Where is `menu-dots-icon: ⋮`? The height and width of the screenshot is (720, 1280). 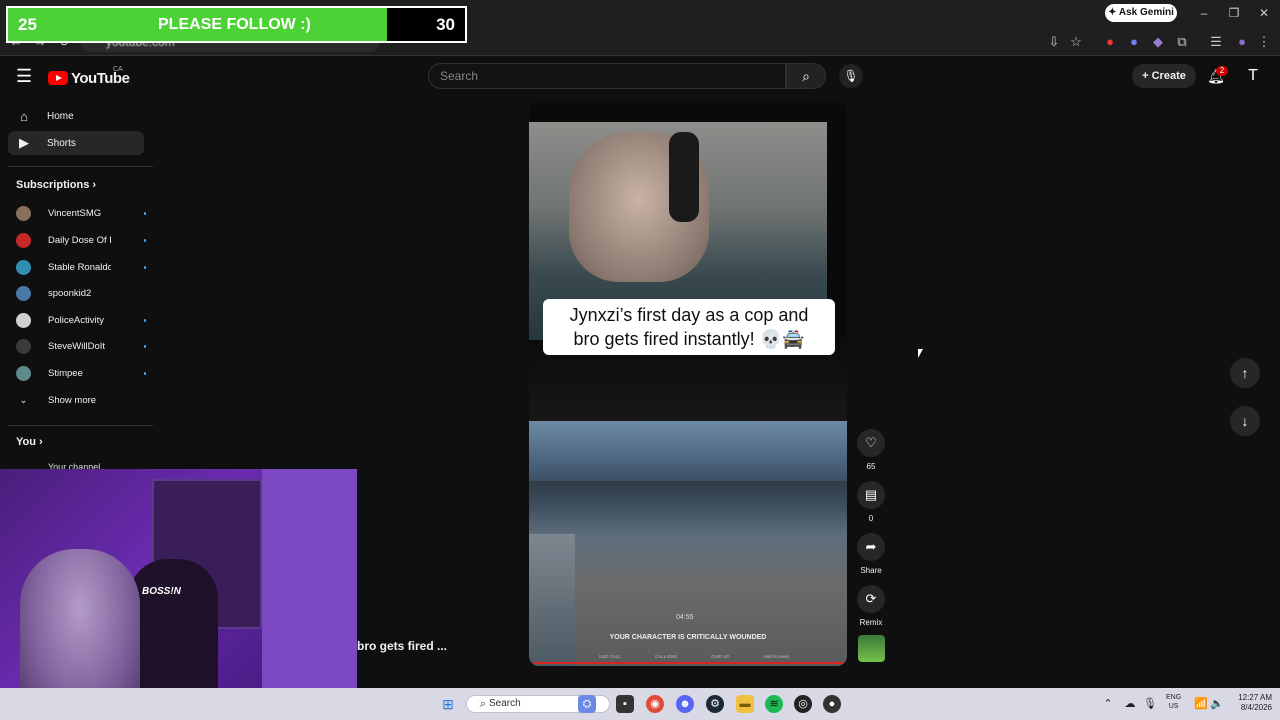
menu-dots-icon: ⋮ is located at coordinates (1264, 42).